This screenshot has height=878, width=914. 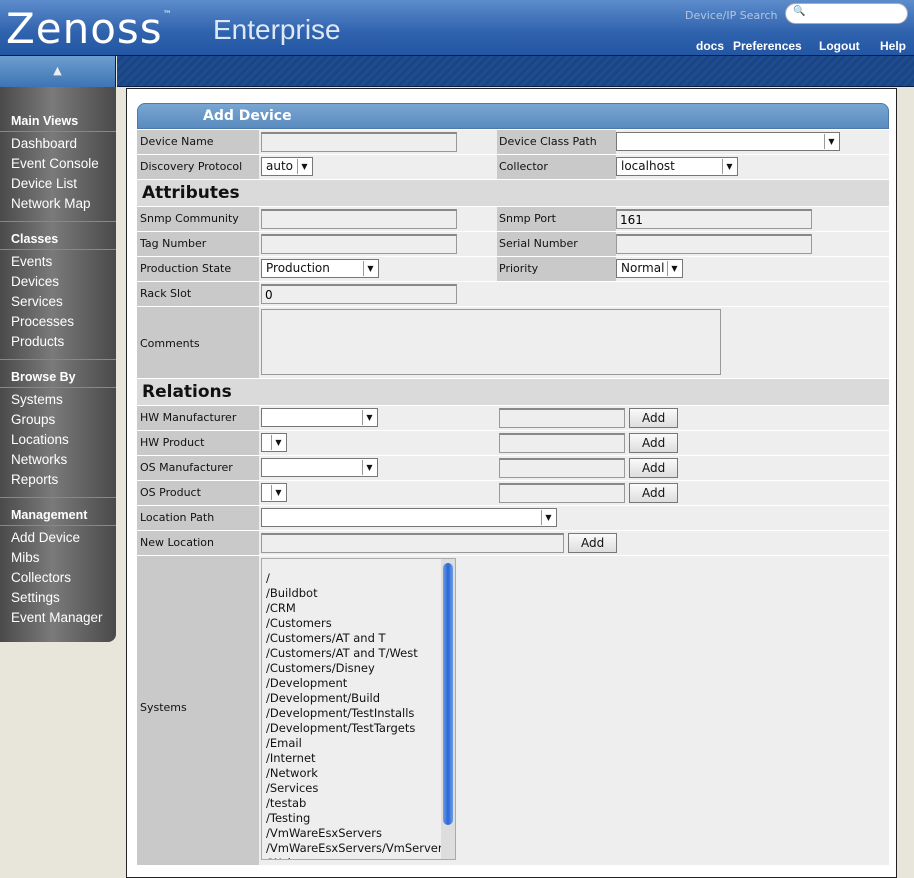 I want to click on add-os-product-button: Add, so click(x=654, y=493).